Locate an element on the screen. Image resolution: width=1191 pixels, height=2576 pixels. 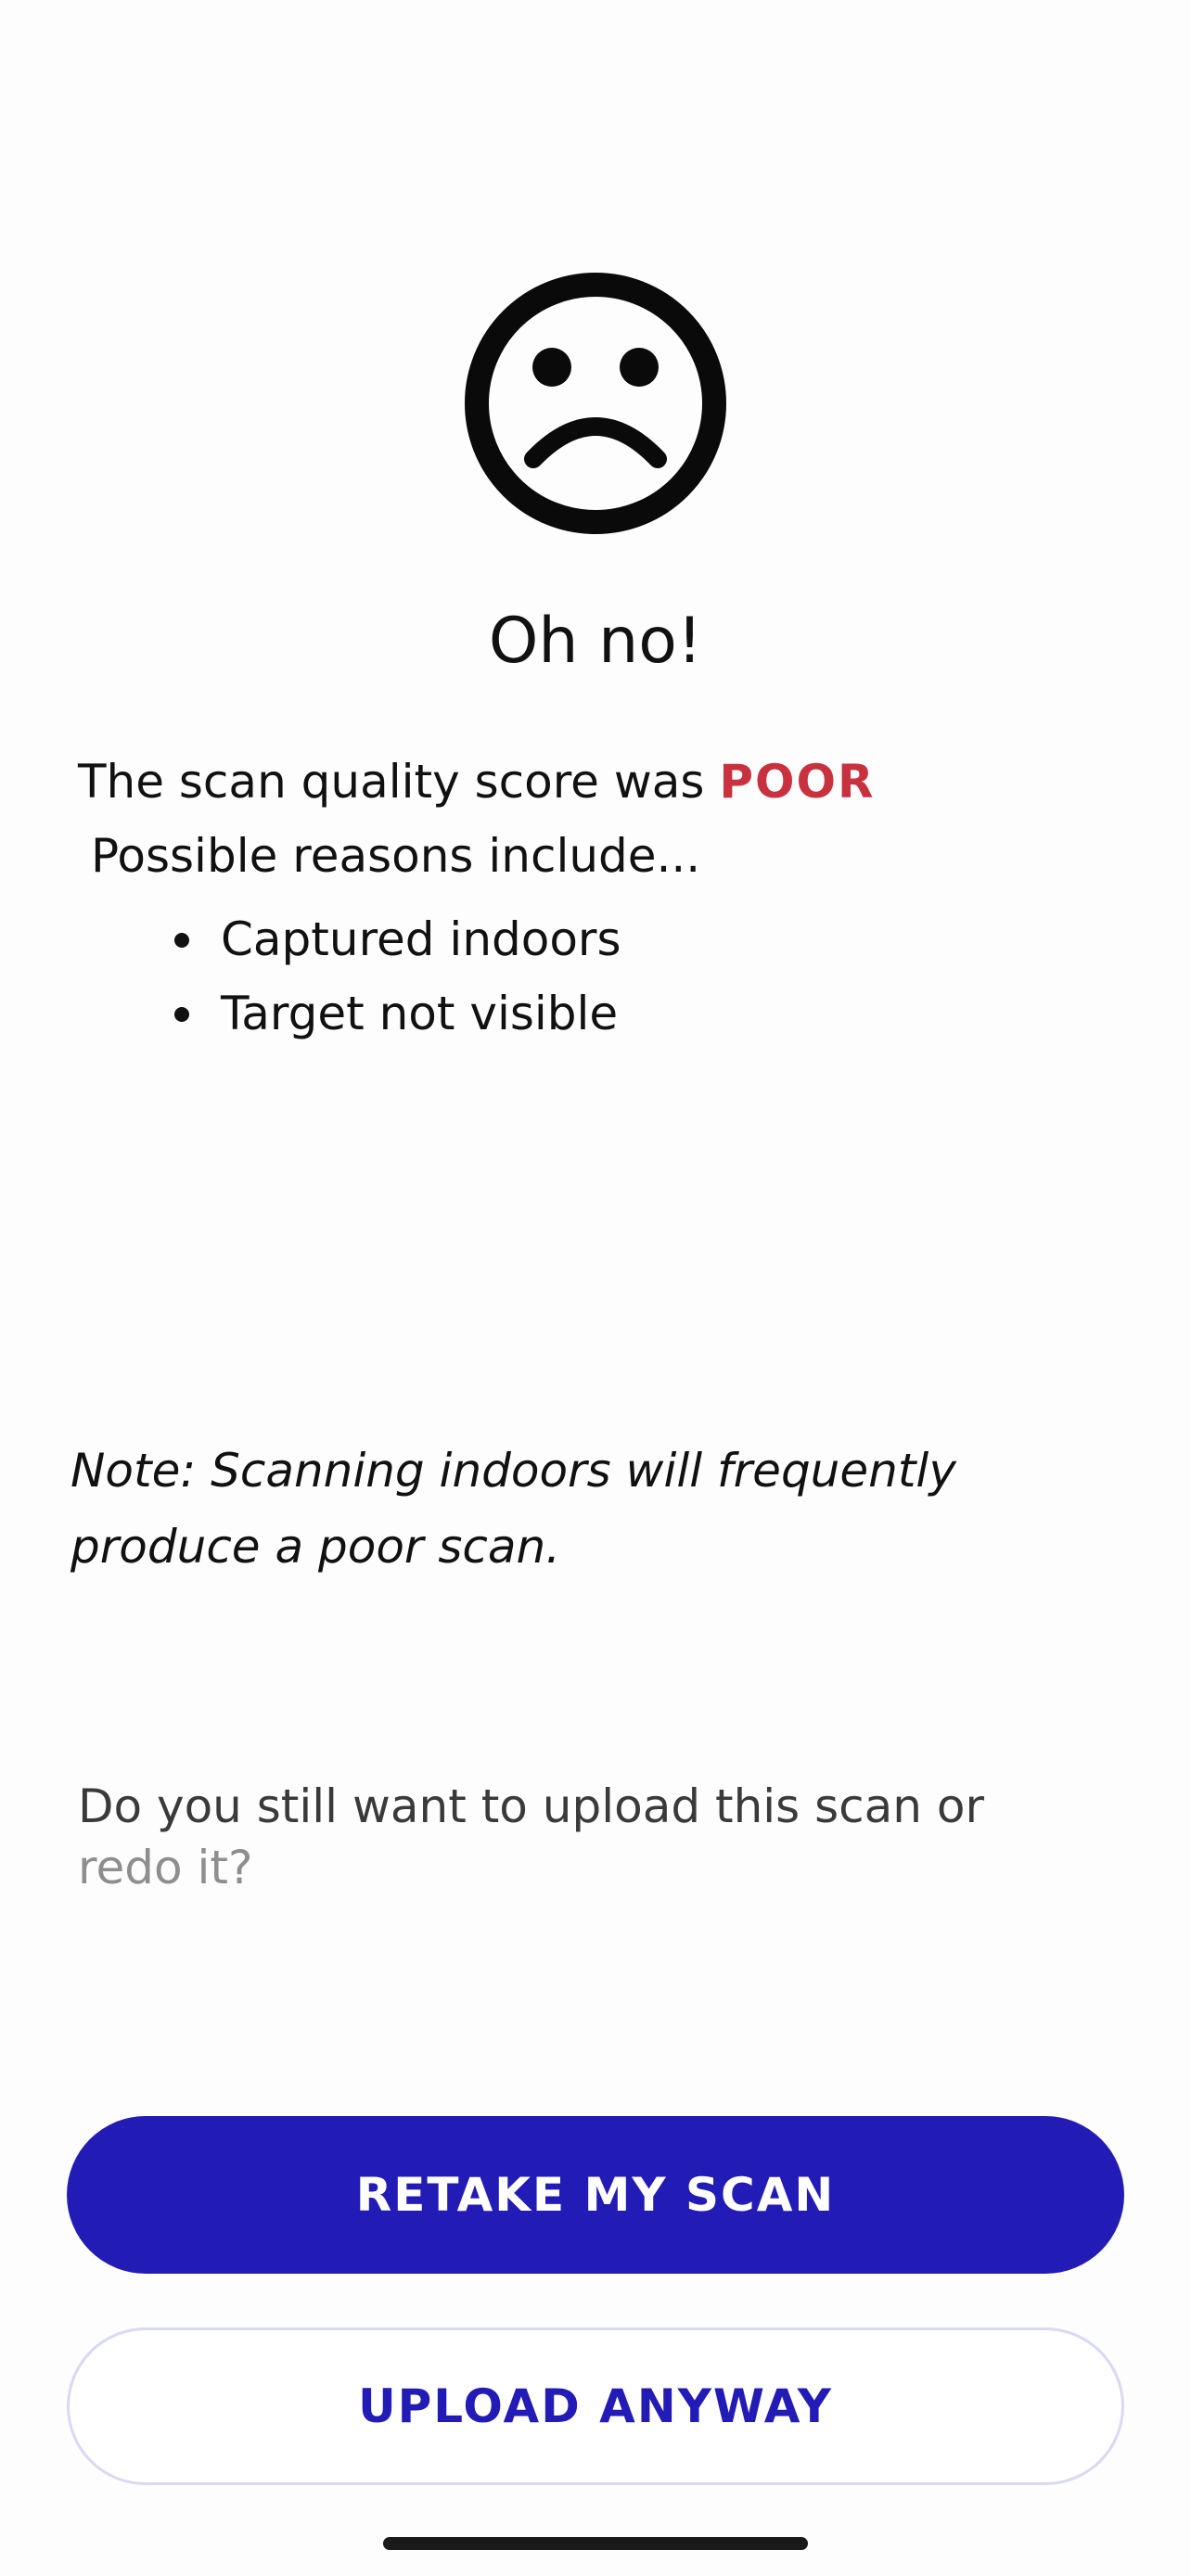
note-line-2: produce a poor scan. is located at coordinates (315, 1547).